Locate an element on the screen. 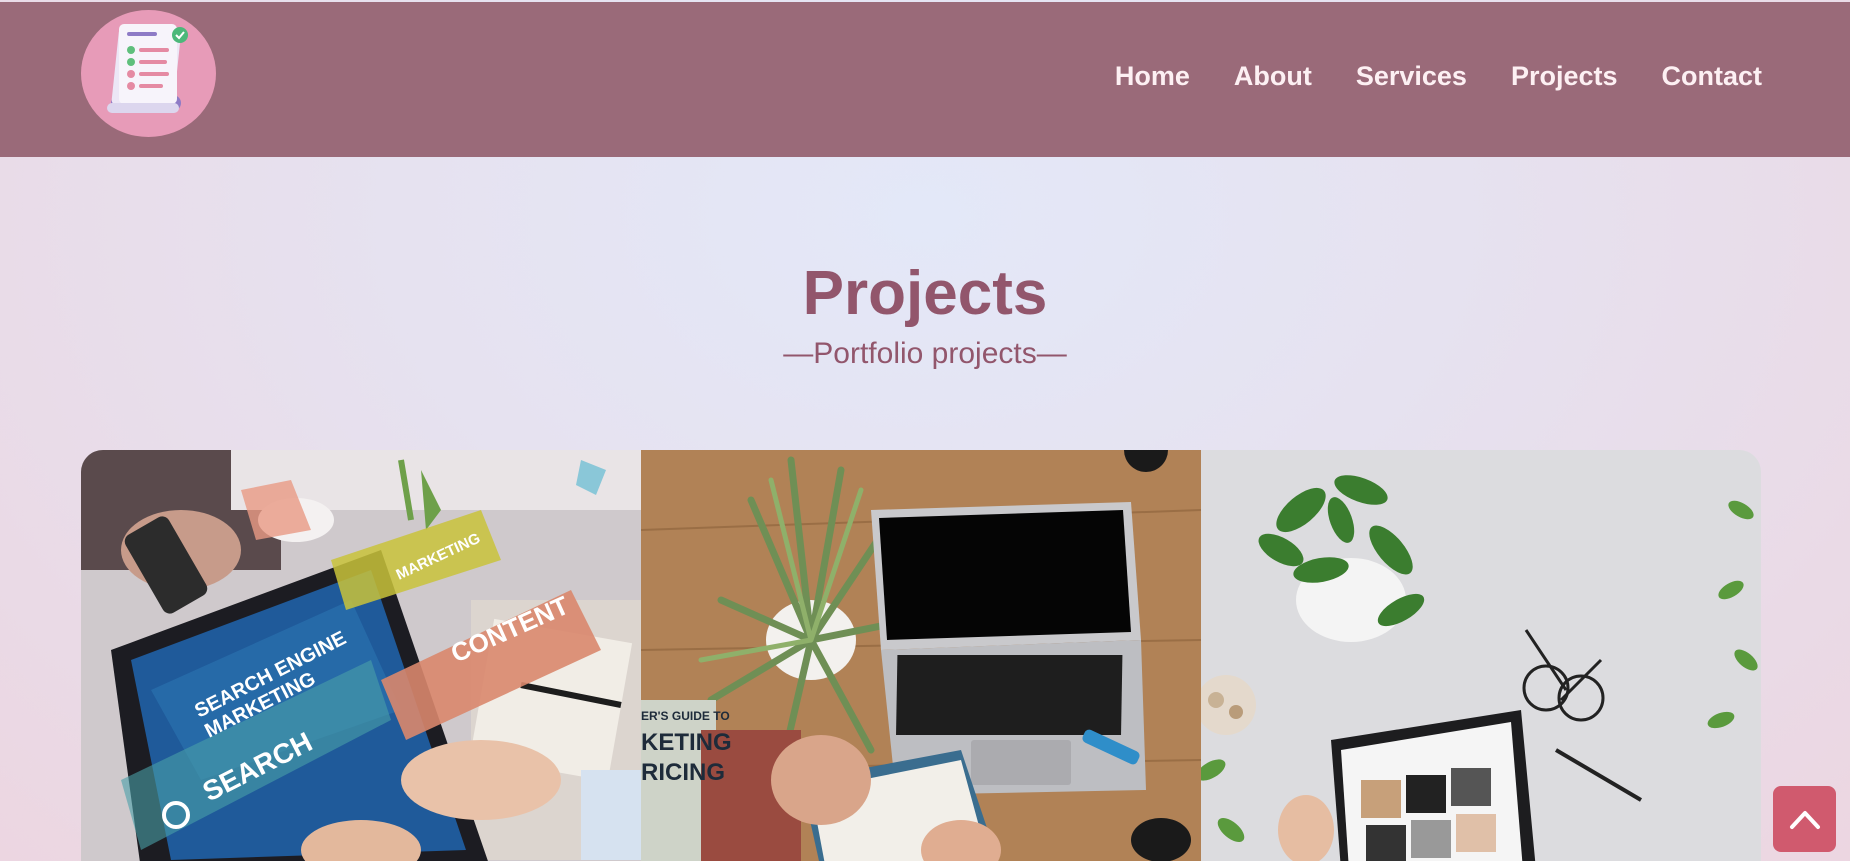 This screenshot has height=861, width=1850. laptop-desk-photo: ER'S GUIDE TO KETING RICING is located at coordinates (921, 655).